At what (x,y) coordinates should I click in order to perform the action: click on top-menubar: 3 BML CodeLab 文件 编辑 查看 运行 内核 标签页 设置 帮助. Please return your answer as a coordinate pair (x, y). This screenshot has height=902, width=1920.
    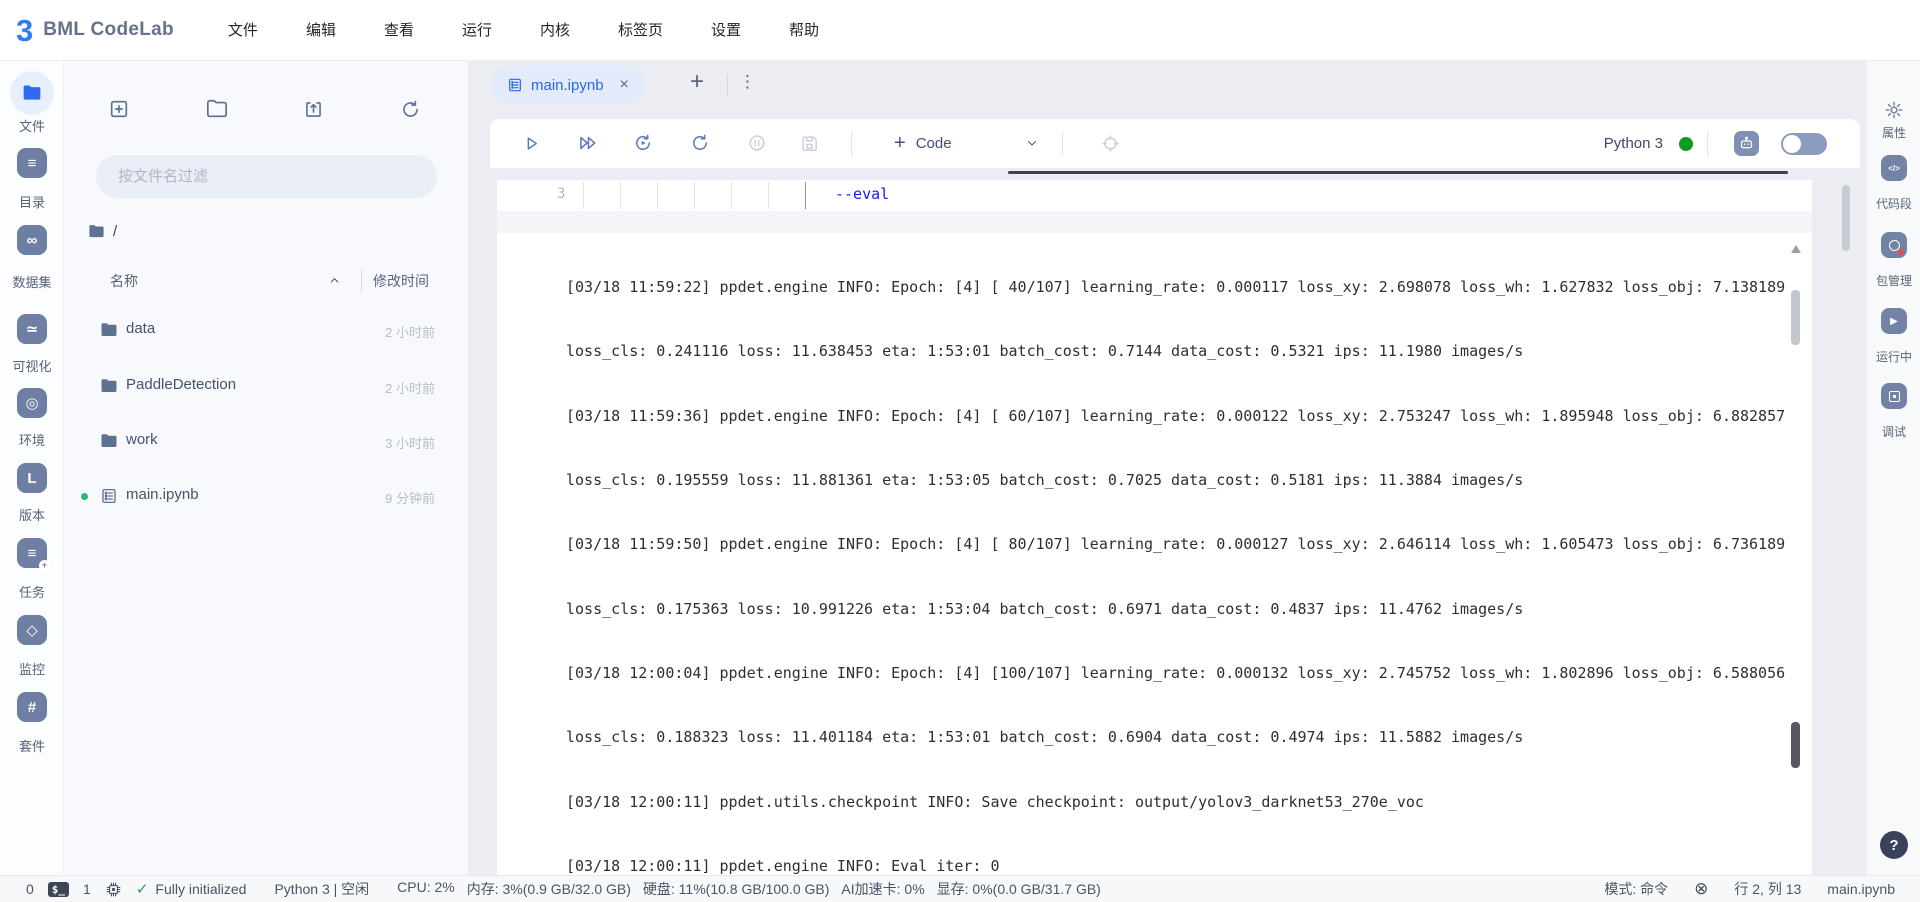
    Looking at the image, I should click on (960, 30).